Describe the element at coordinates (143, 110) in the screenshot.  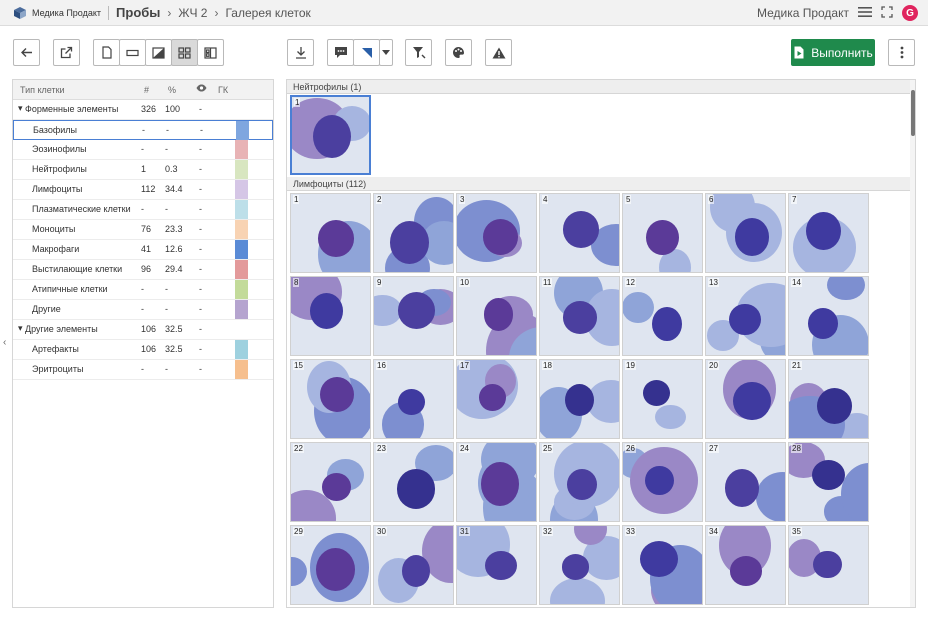
I see `table-group-row: ▾ Форменные элементы 326 100 -` at that location.